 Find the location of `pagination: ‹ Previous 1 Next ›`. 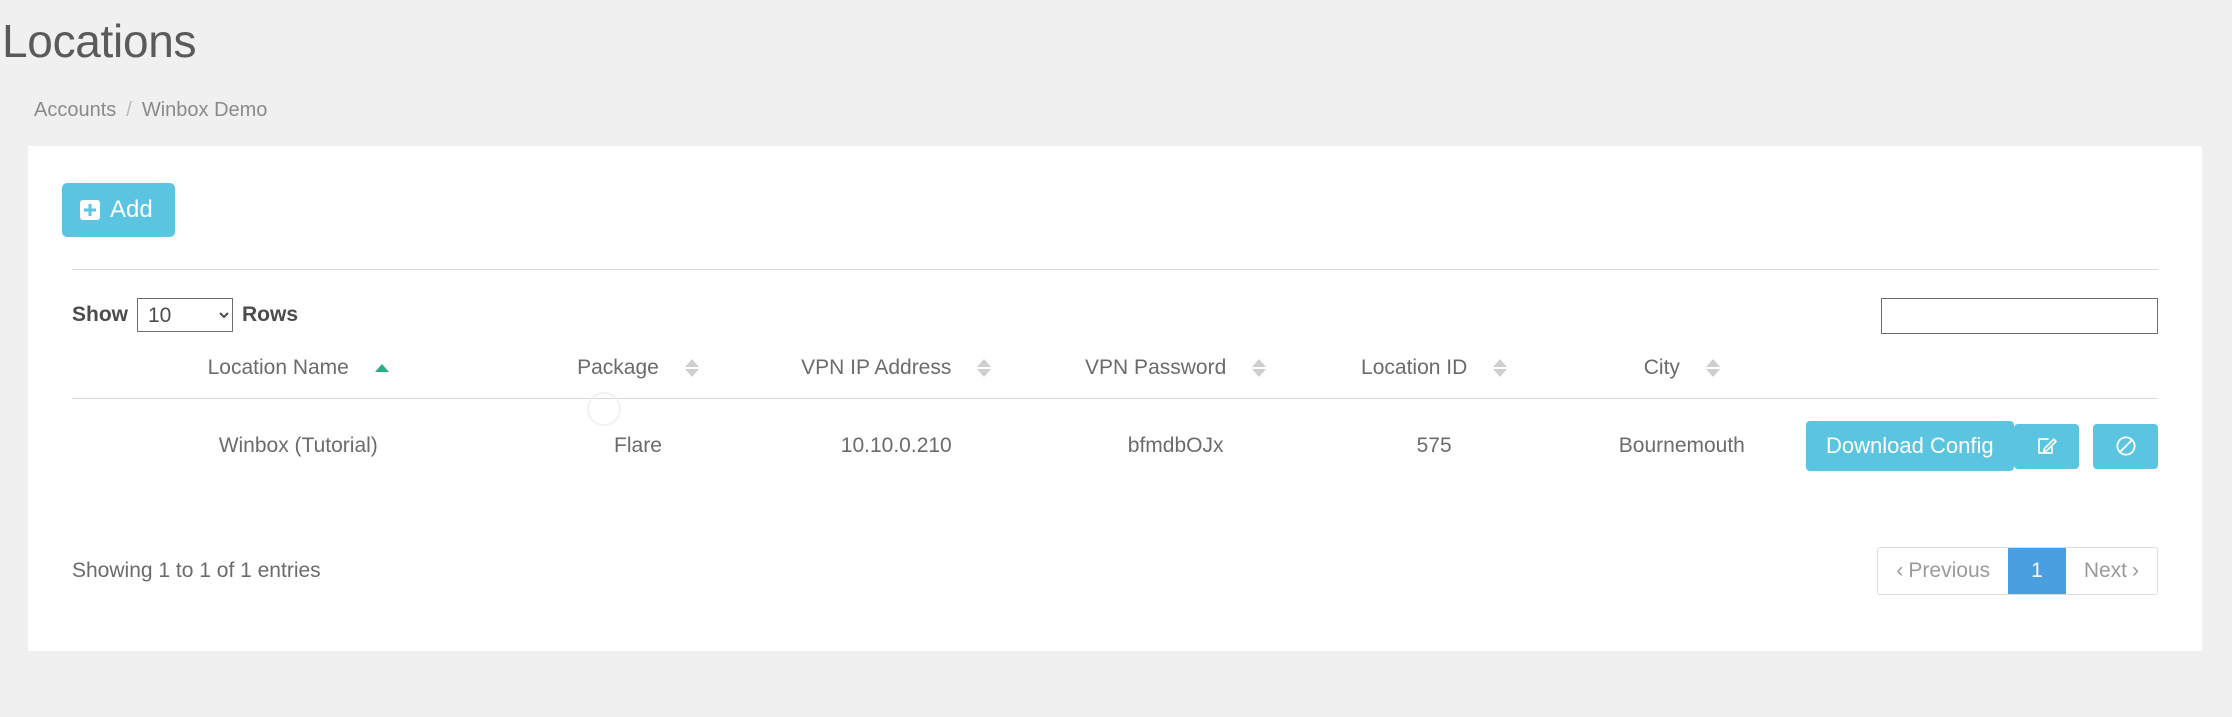

pagination: ‹ Previous 1 Next › is located at coordinates (2017, 571).